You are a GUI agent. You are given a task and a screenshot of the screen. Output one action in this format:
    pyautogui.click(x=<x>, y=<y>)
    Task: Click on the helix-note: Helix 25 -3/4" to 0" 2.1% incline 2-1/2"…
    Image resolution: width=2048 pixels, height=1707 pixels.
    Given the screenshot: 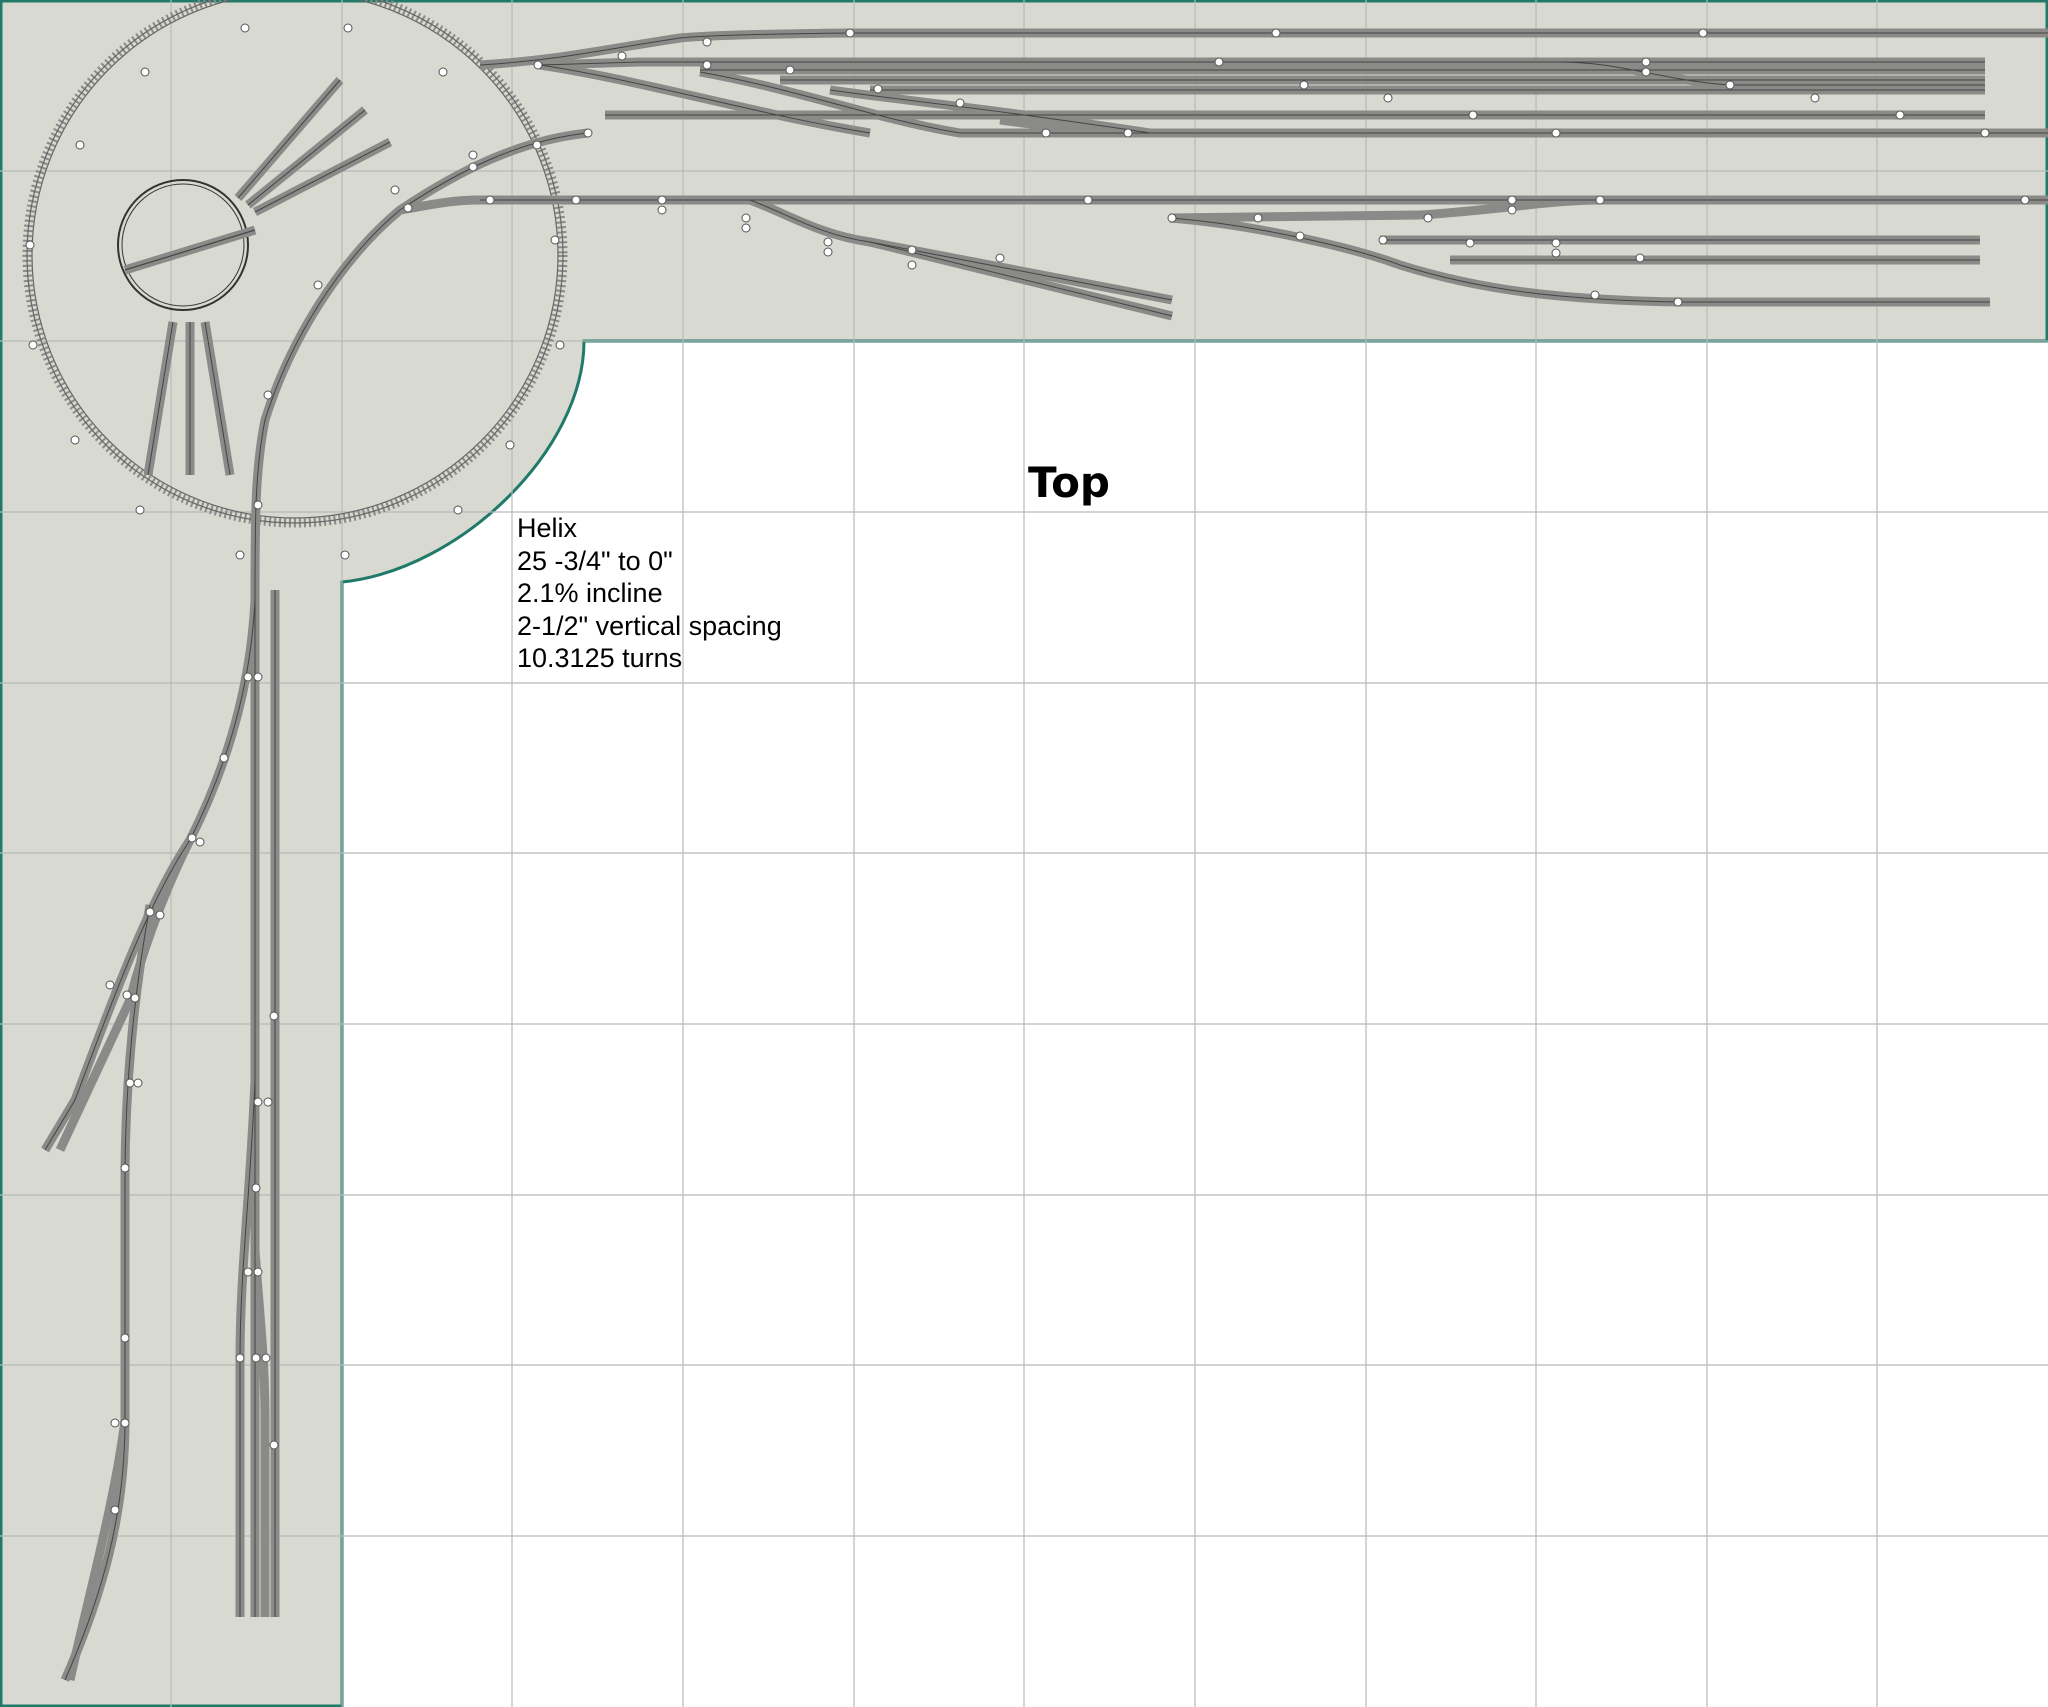 What is the action you would take?
    pyautogui.click(x=649, y=593)
    